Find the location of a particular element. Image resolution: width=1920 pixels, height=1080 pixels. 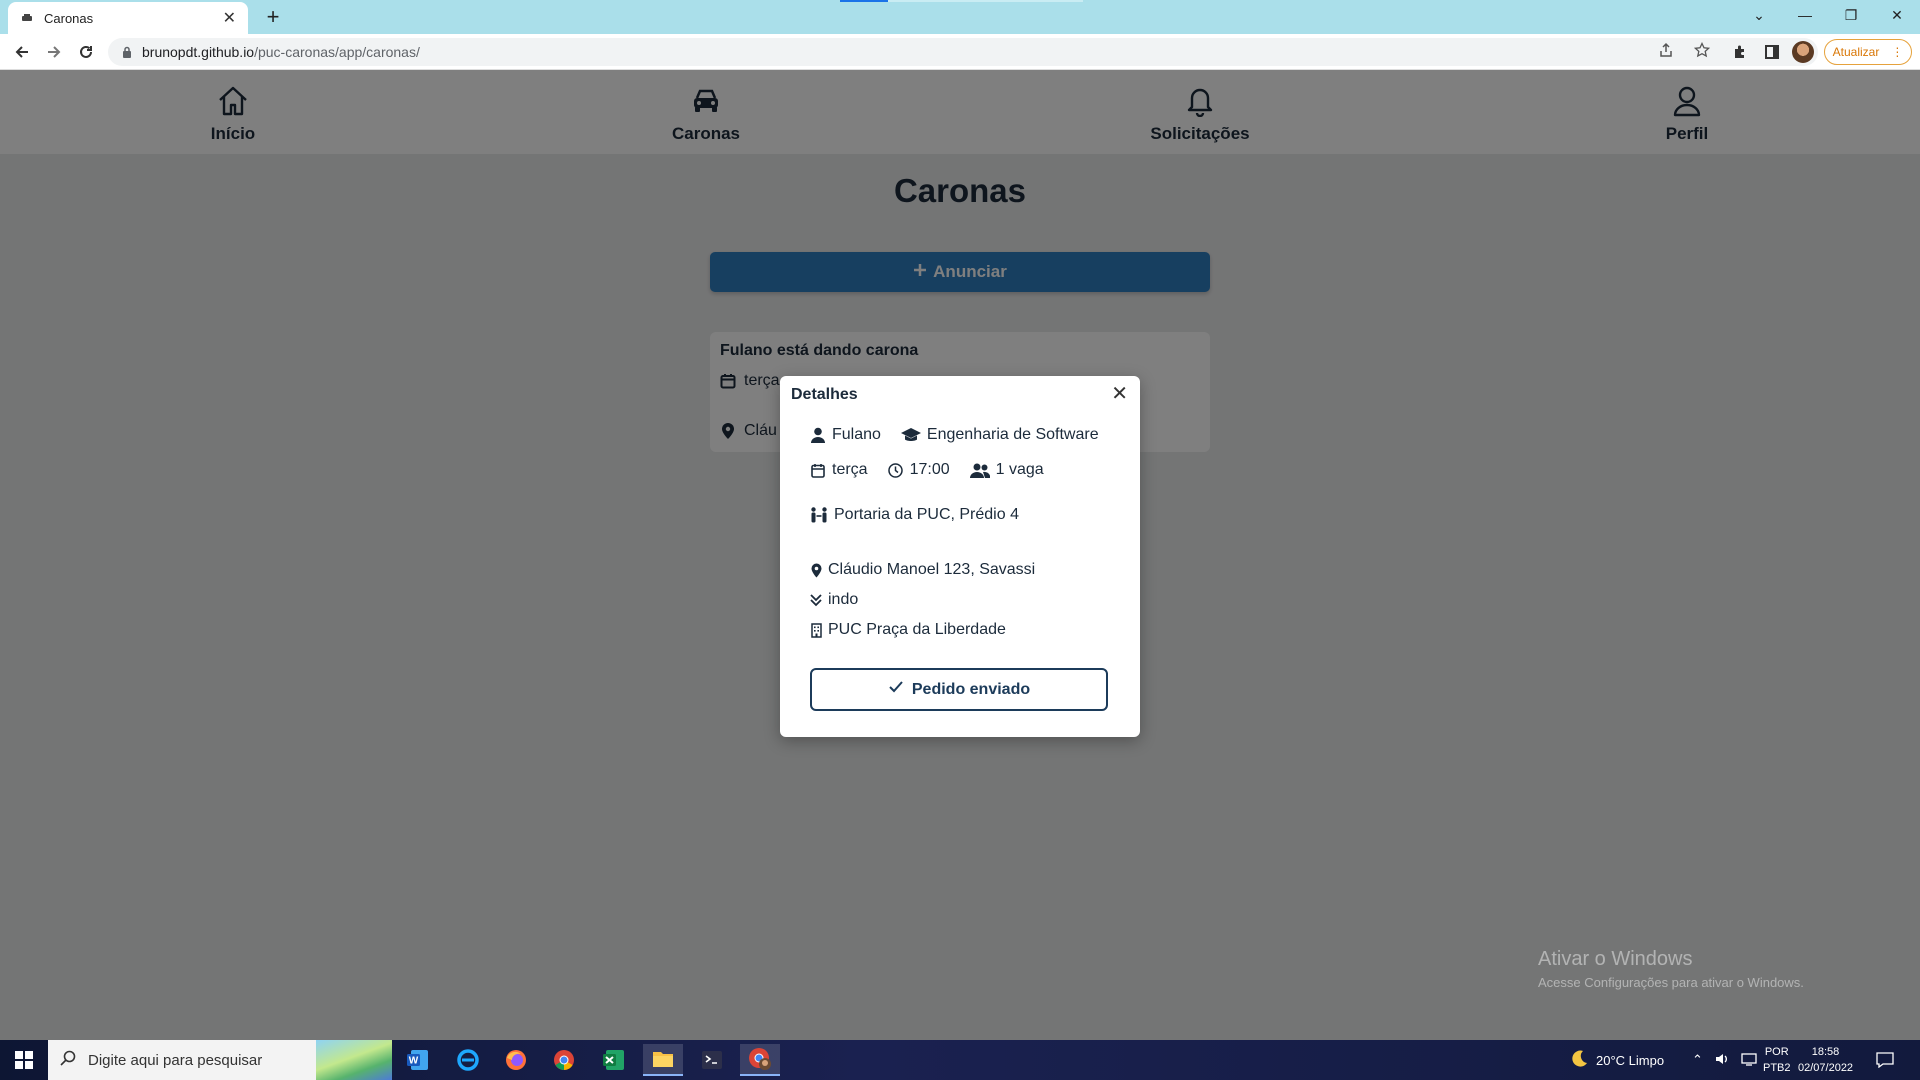

new-tab-button: + is located at coordinates (273, 17).